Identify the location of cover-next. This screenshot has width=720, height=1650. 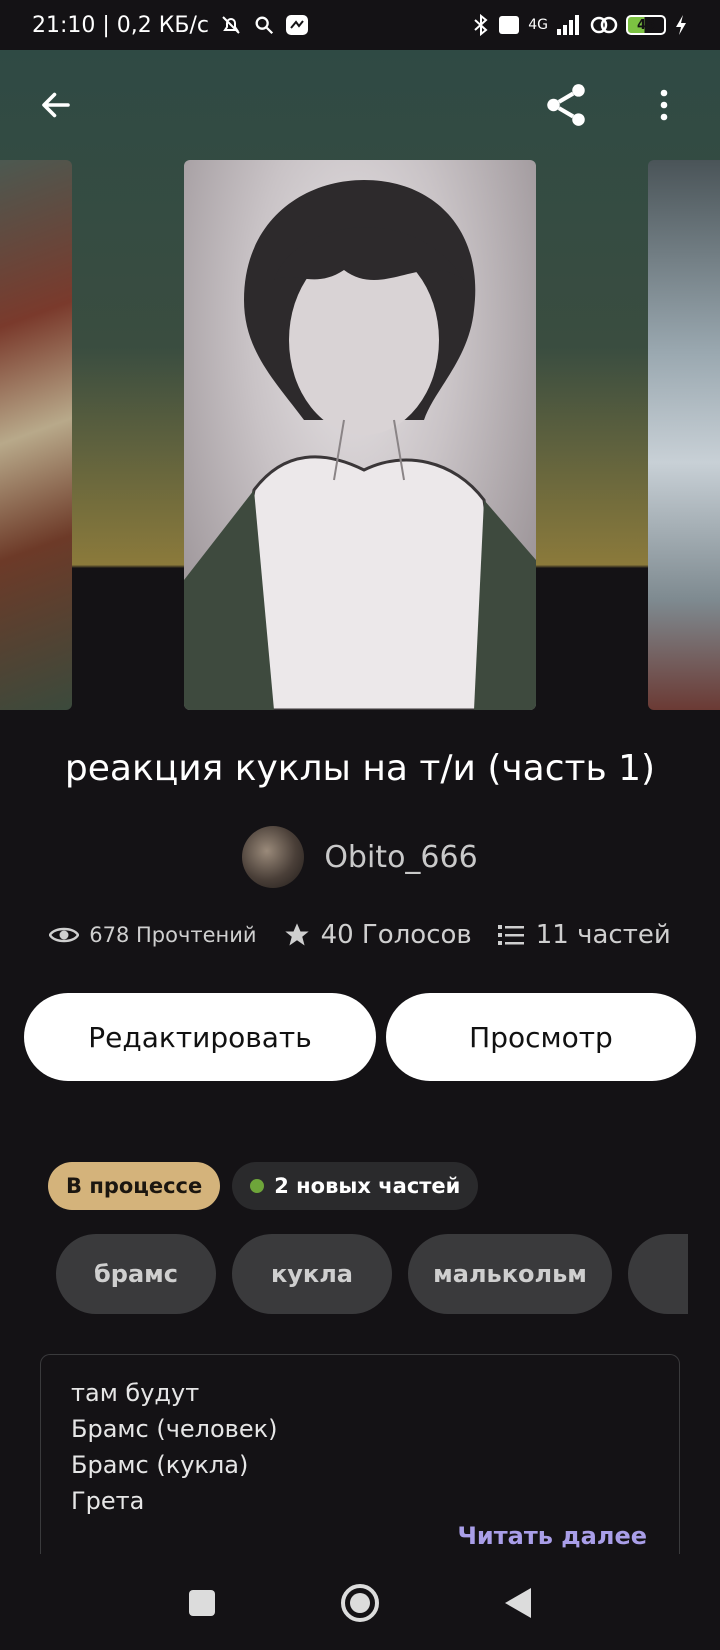
(684, 435).